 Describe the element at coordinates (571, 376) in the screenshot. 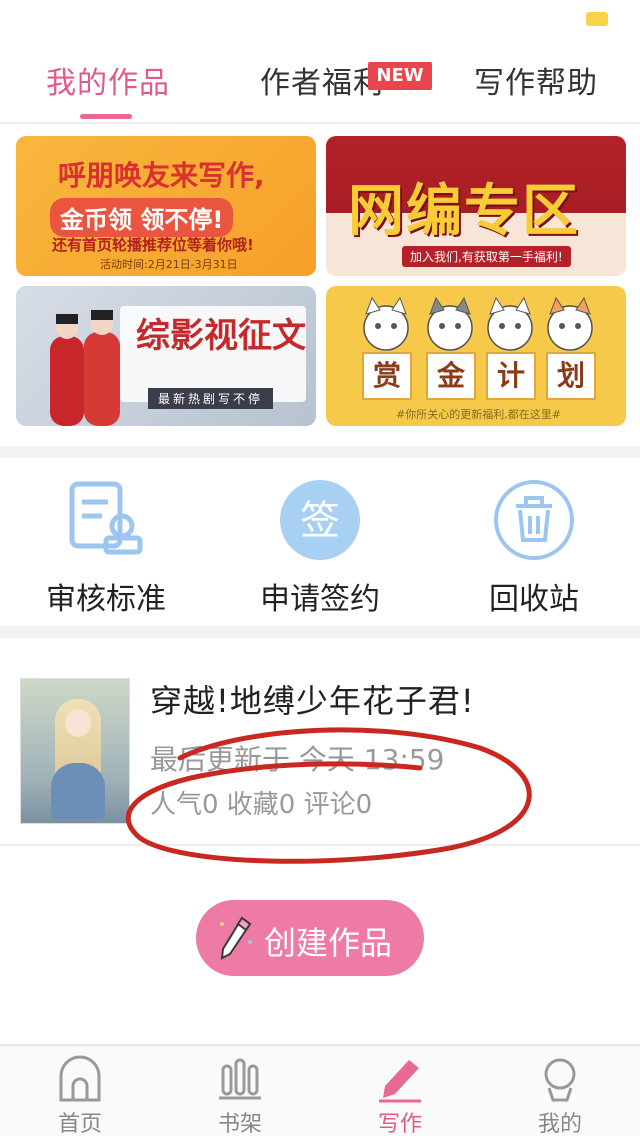

I see `bounty-word-4: 划` at that location.